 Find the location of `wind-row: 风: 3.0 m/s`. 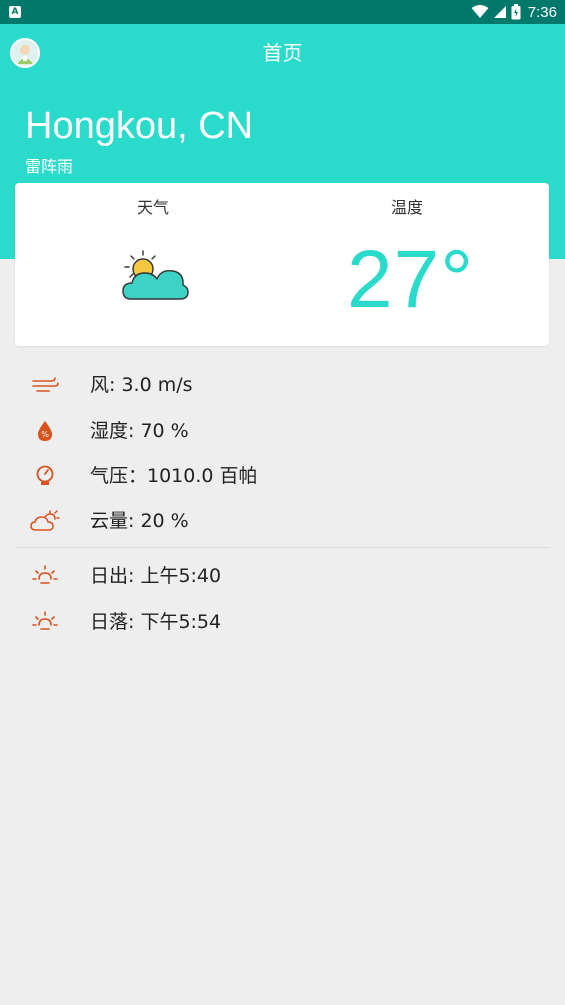

wind-row: 风: 3.0 m/s is located at coordinates (282, 385).